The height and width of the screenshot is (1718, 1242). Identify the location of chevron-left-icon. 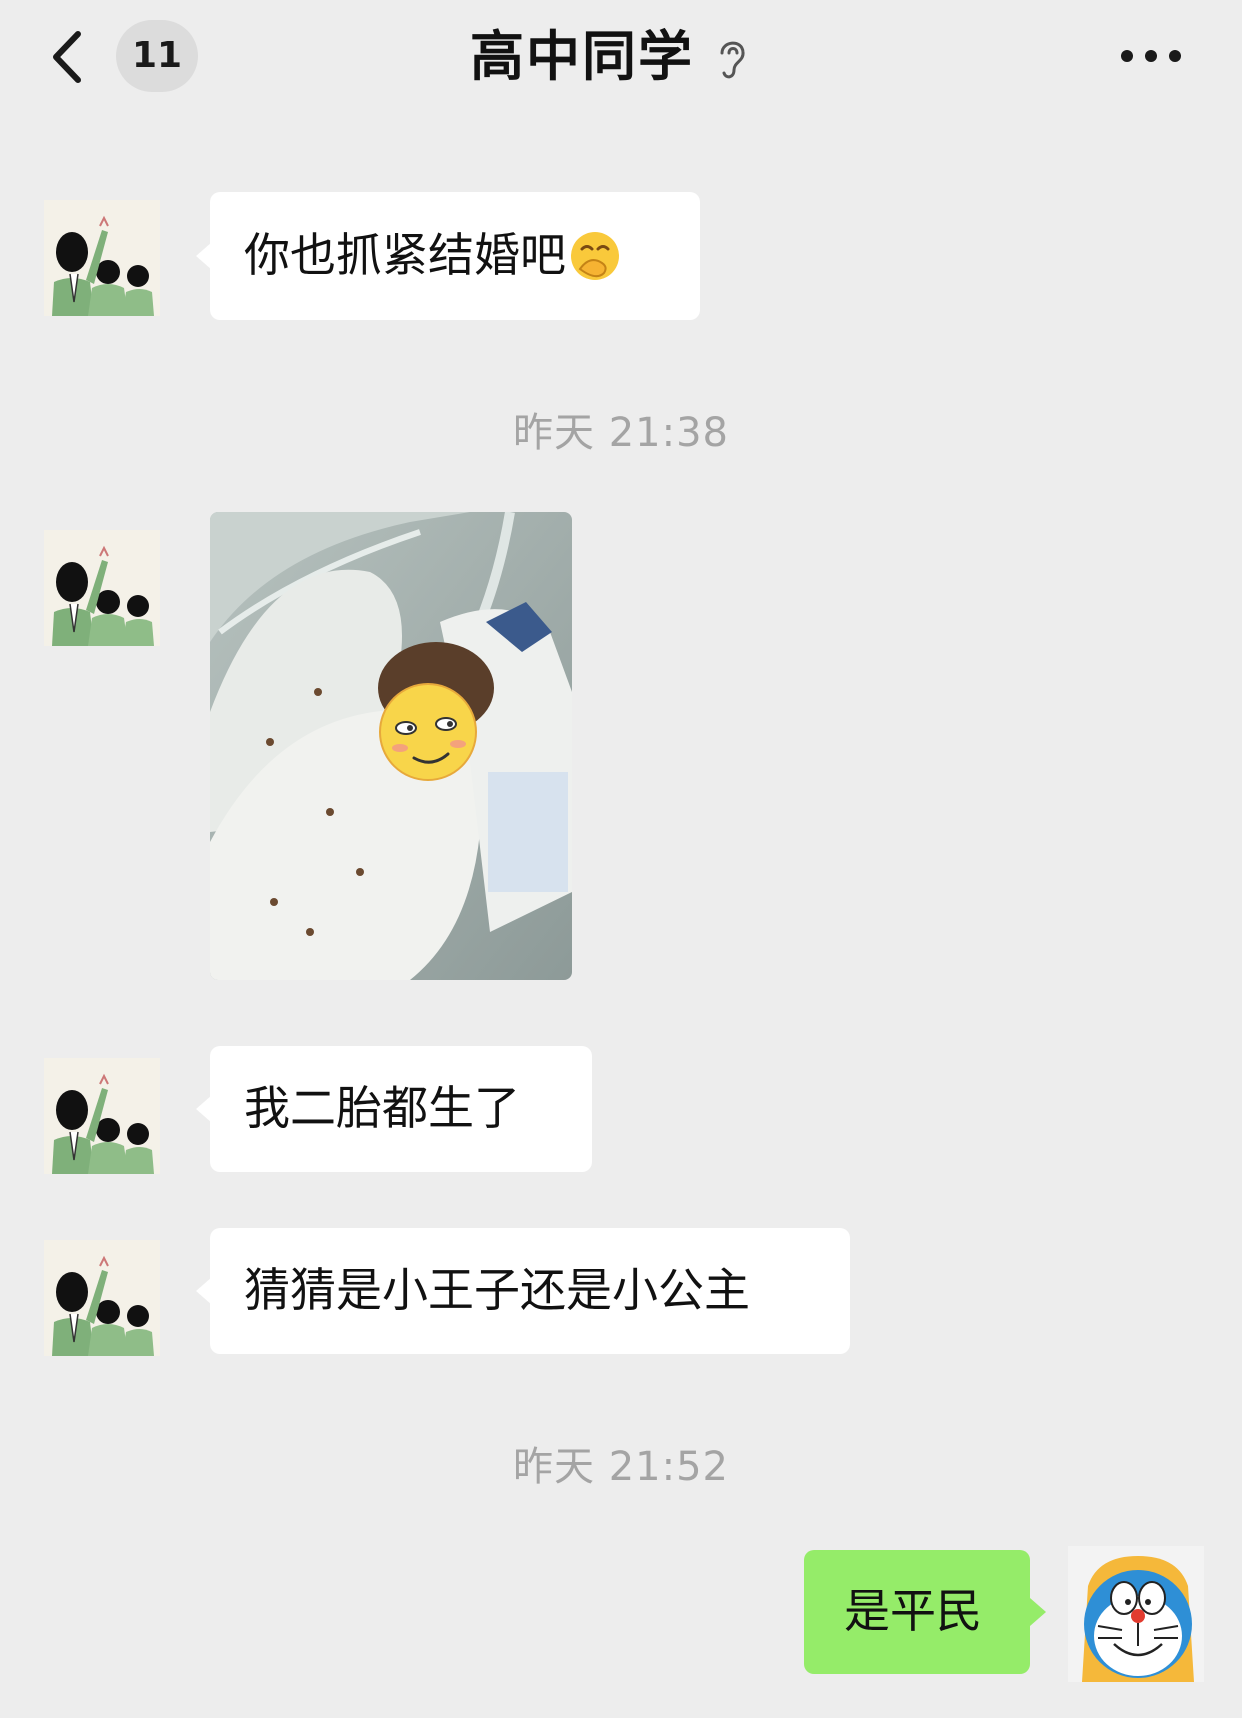
(67, 57).